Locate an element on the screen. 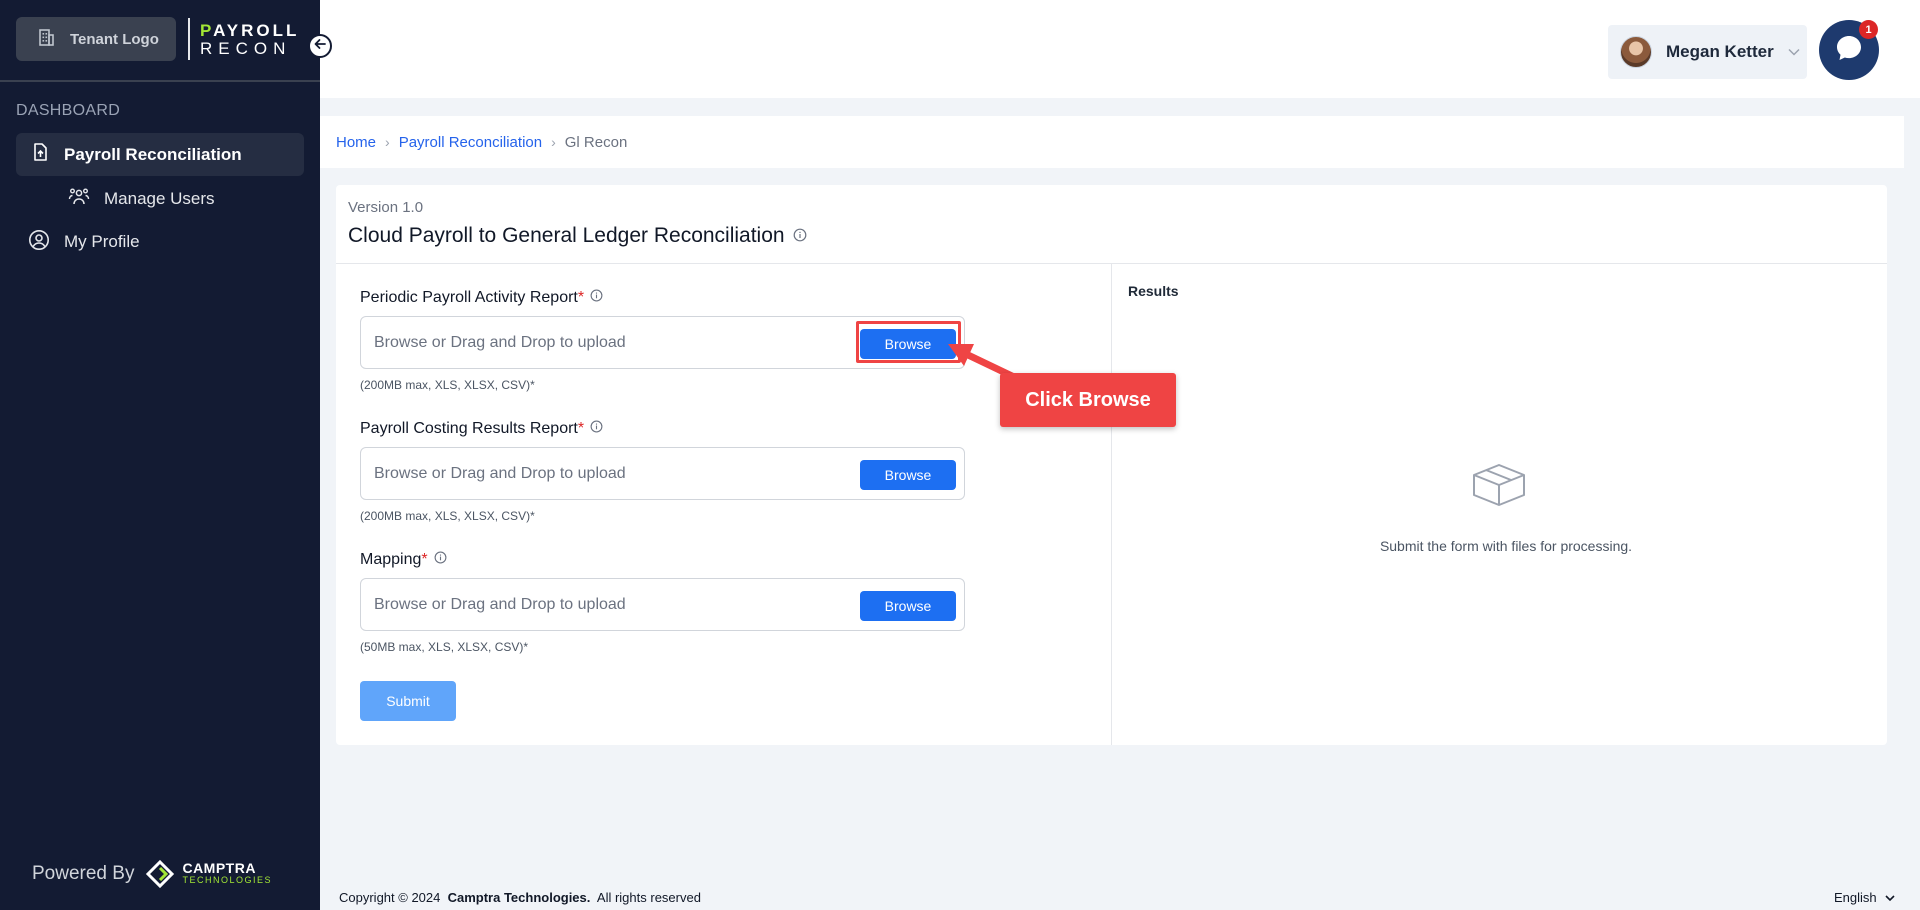 The height and width of the screenshot is (910, 1920). sidebar-item-label: Payroll Reconciliation is located at coordinates (153, 154).